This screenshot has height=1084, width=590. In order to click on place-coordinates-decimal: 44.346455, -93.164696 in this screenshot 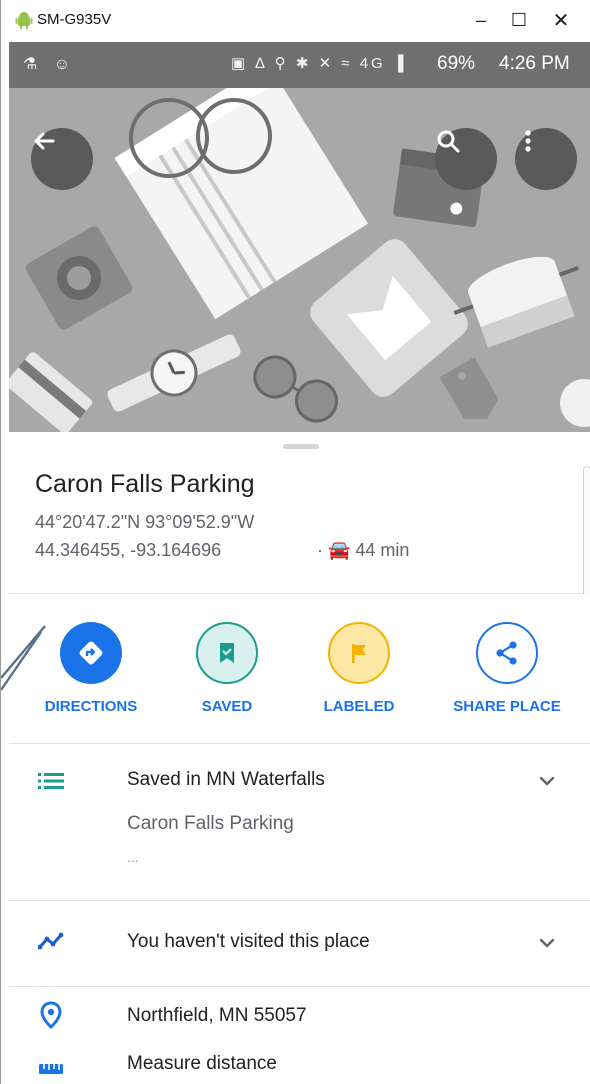, I will do `click(128, 550)`.